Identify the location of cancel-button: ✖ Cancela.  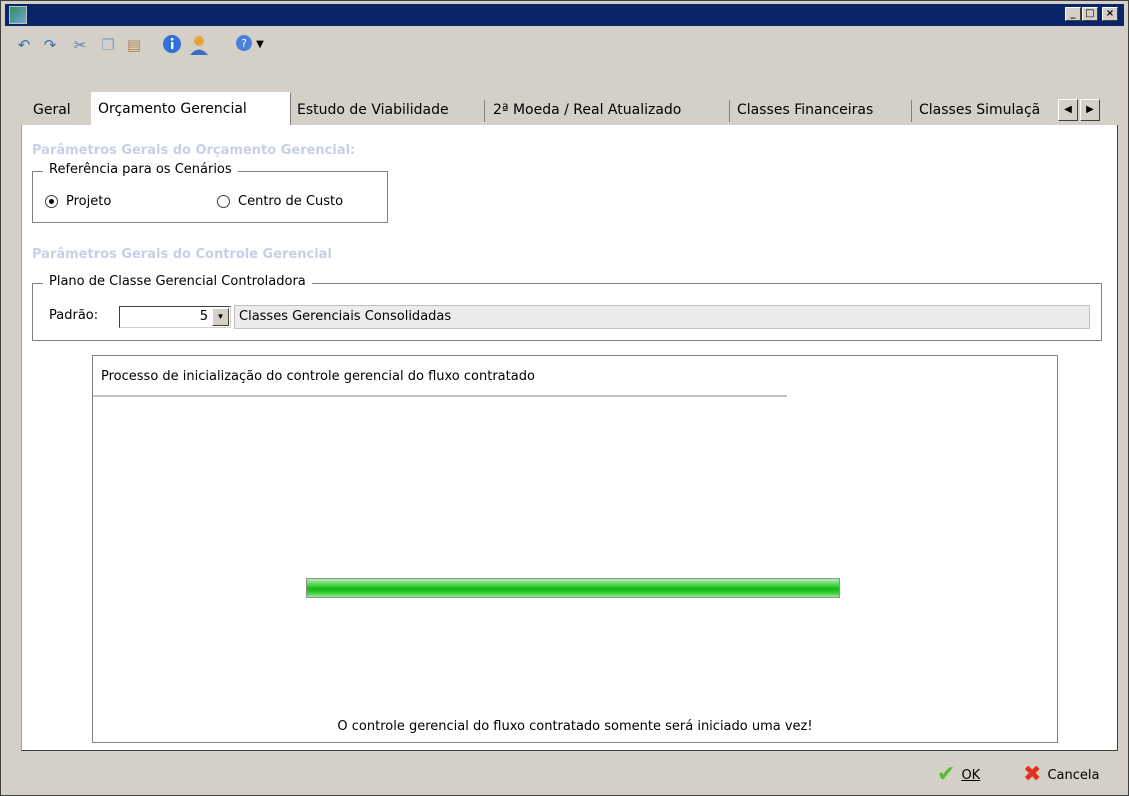
(1061, 775).